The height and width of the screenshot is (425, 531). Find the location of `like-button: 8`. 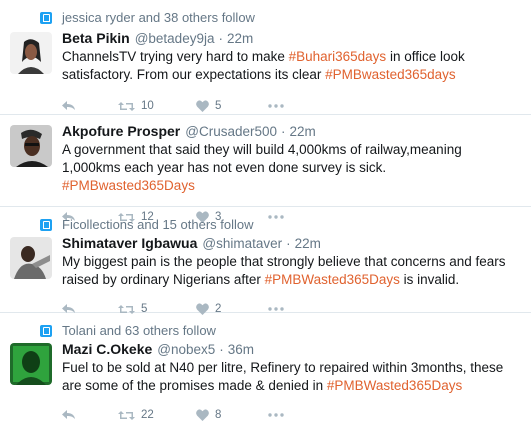

like-button: 8 is located at coordinates (232, 415).